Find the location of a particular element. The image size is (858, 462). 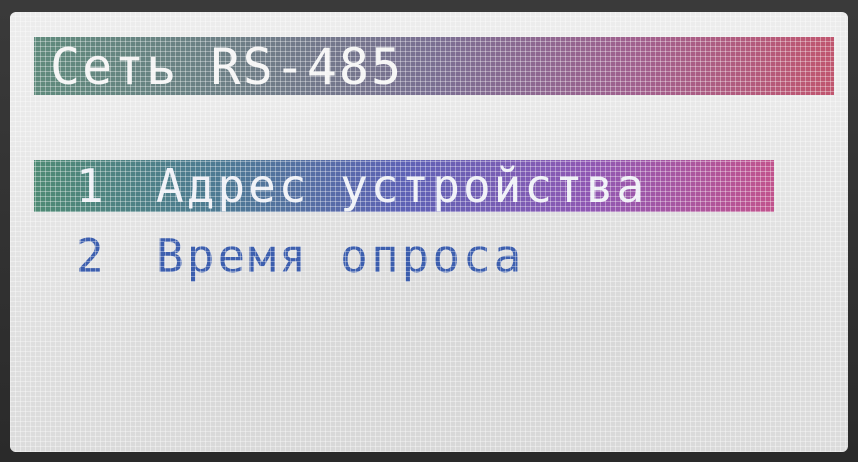

menu-item-label: Адрес устройства is located at coordinates (402, 186).